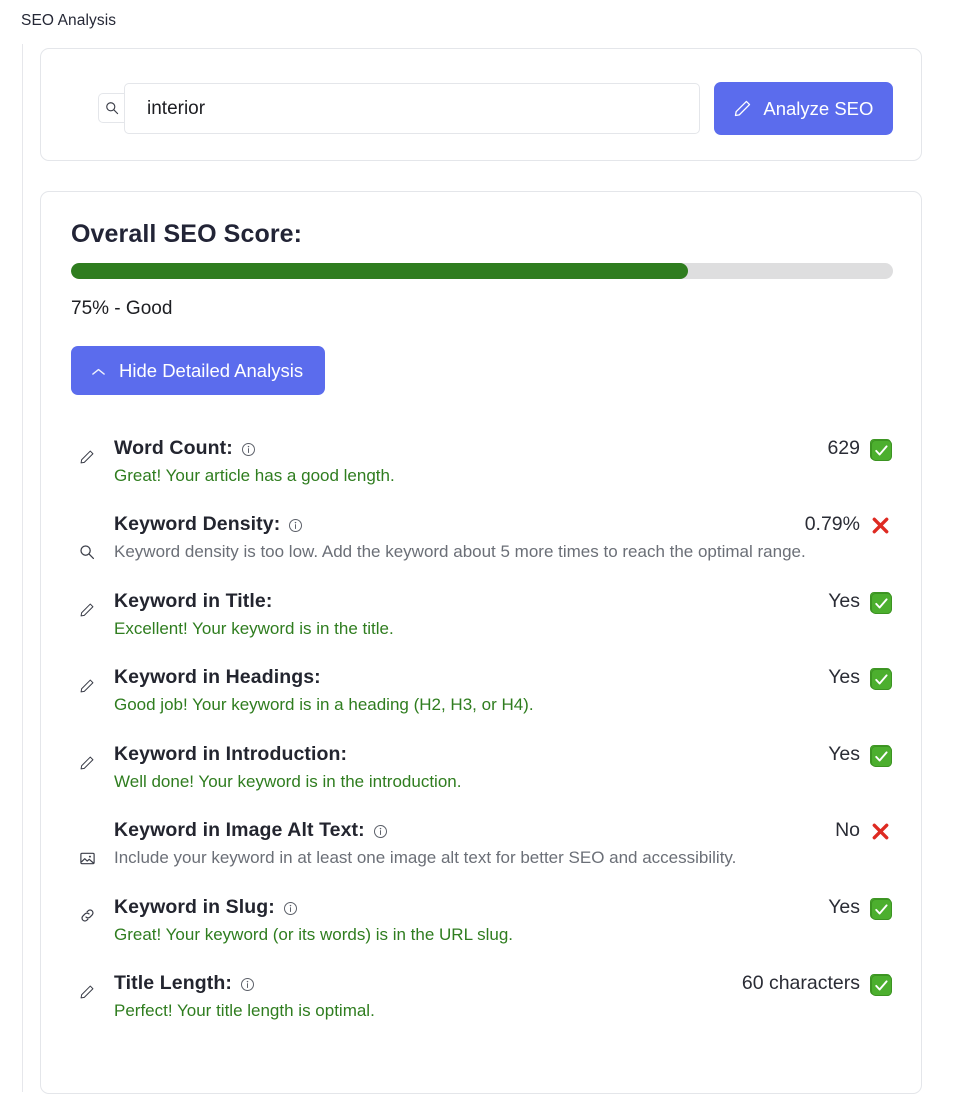  What do you see at coordinates (503, 601) in the screenshot?
I see `analysis-item-header: Keyword in Title: Yes` at bounding box center [503, 601].